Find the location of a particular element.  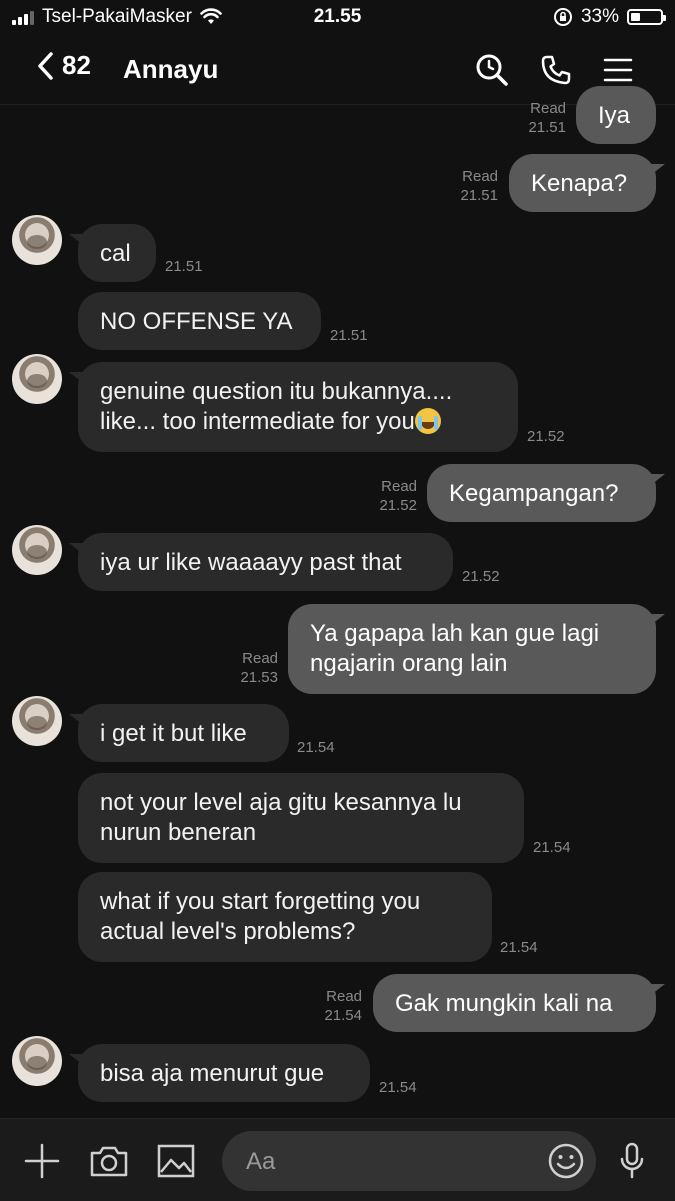

add-button is located at coordinates (42, 1161).